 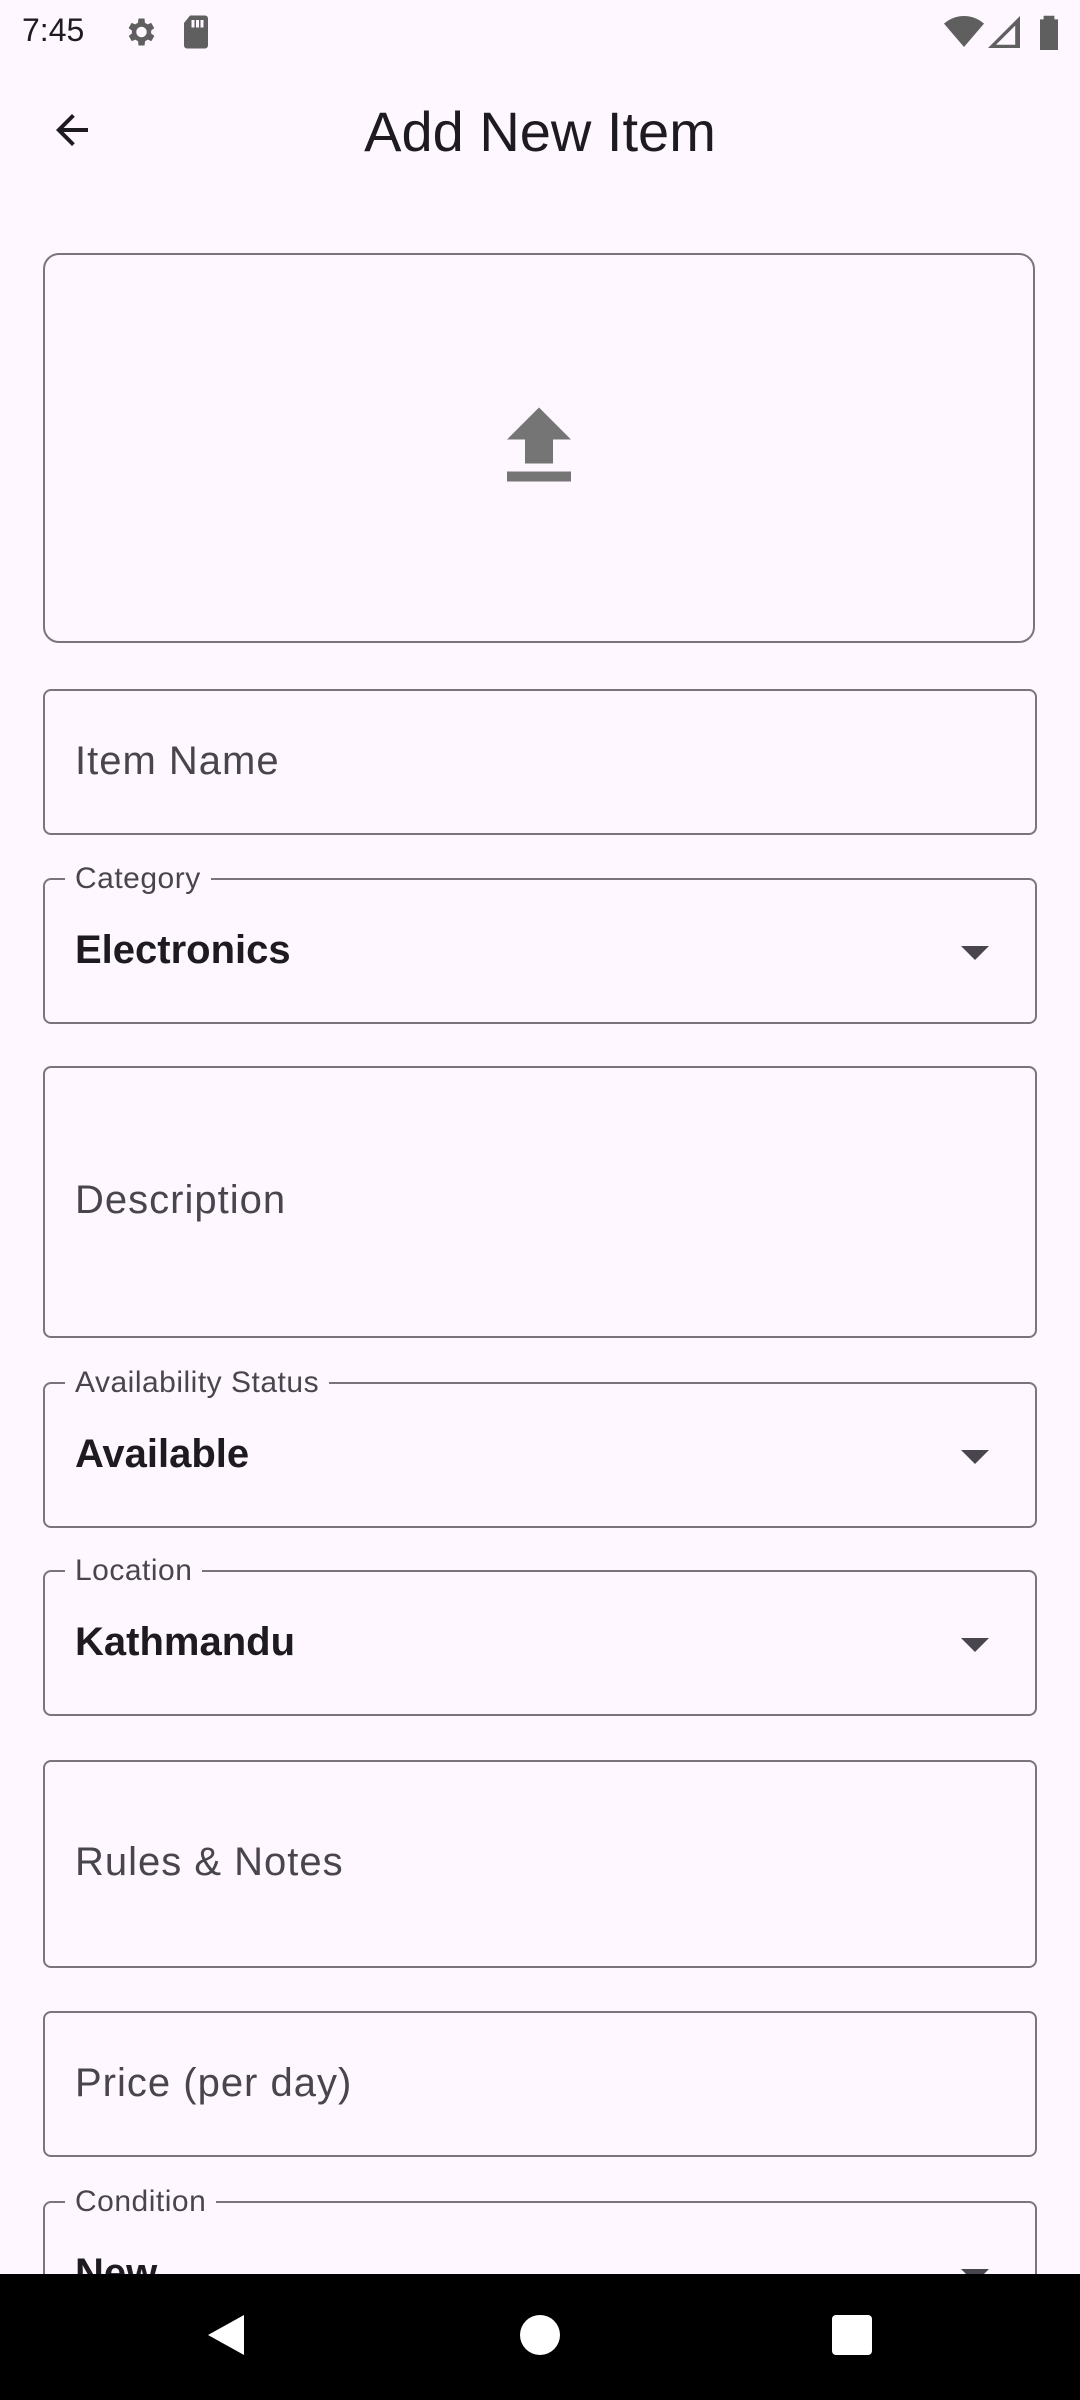 I want to click on availability-status-dropdown: Availability Status Available, so click(x=540, y=1447).